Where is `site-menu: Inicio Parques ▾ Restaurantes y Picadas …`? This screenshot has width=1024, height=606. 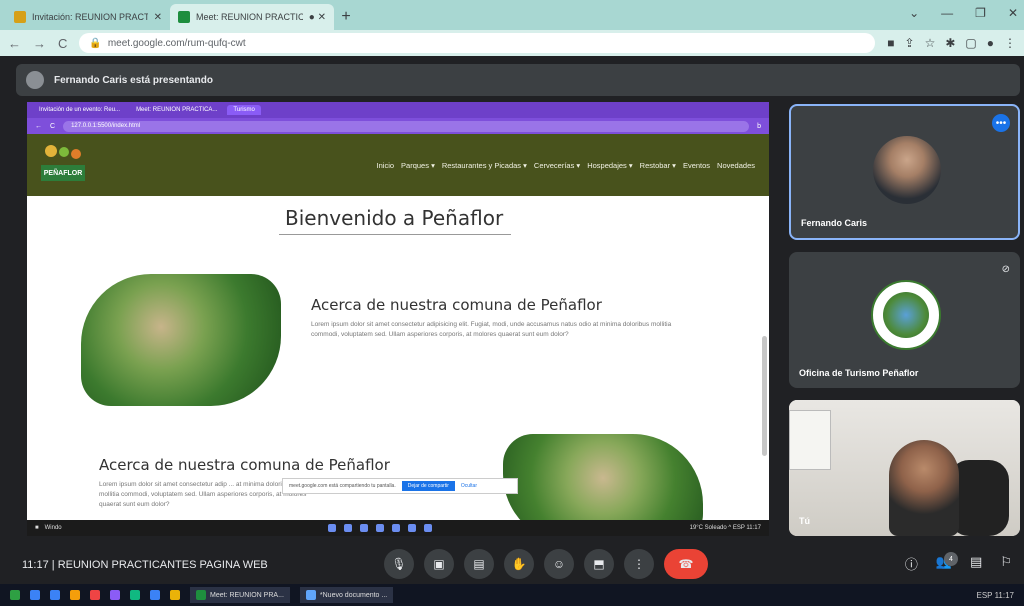
site-menu: Inicio Parques ▾ Restaurantes y Picadas … is located at coordinates (566, 165).